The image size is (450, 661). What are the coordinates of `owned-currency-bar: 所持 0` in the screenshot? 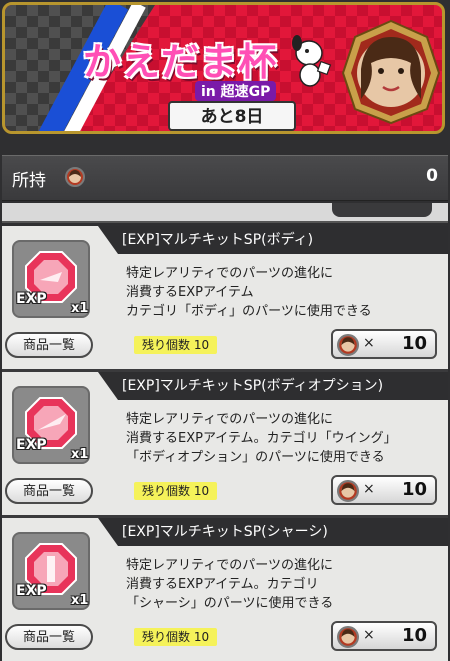 It's located at (225, 178).